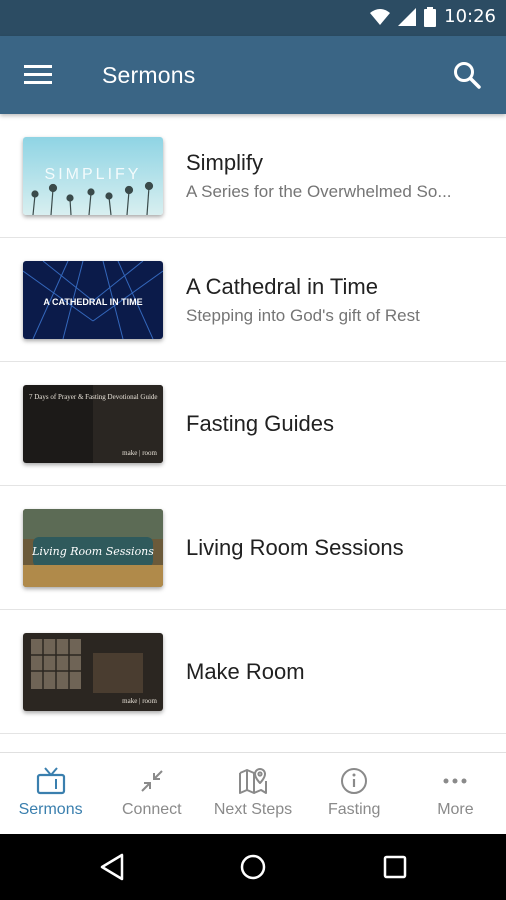 This screenshot has width=506, height=900. I want to click on home-icon, so click(253, 867).